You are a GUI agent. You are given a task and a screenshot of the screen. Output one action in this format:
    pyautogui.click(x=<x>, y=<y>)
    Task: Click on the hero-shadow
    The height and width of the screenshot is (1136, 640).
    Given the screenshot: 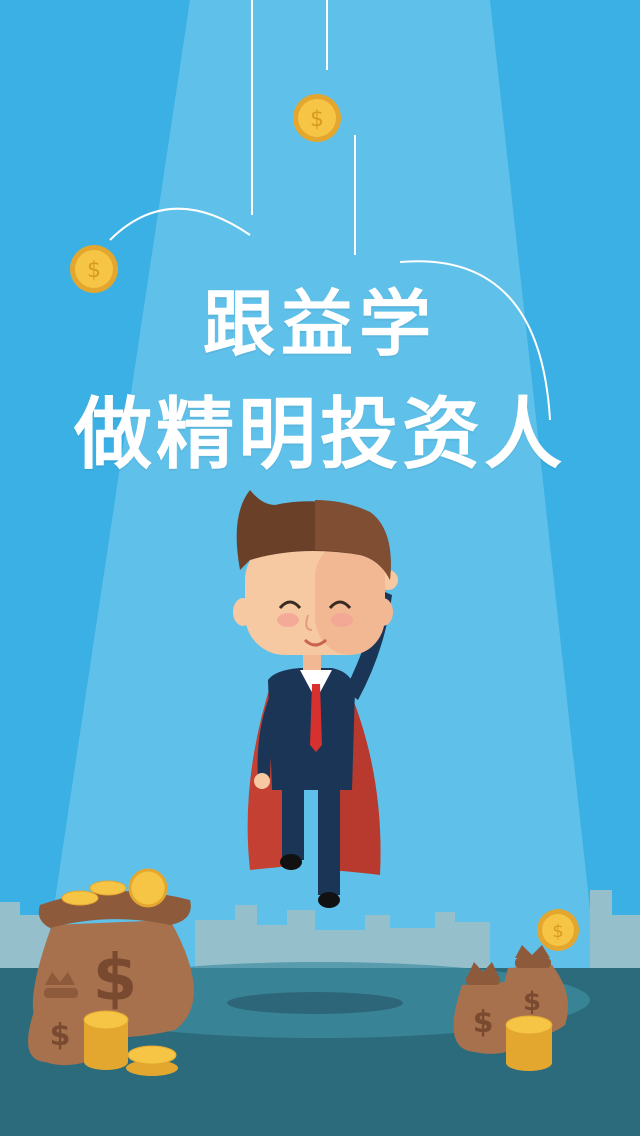 What is the action you would take?
    pyautogui.click(x=315, y=1003)
    